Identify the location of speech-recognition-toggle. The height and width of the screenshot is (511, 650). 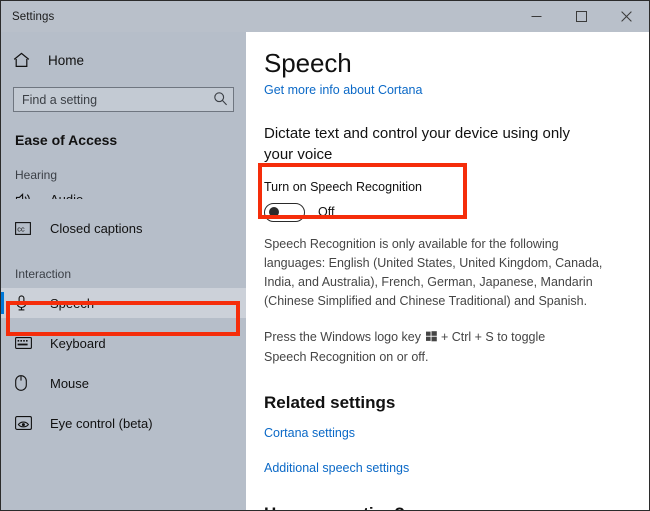
(284, 212).